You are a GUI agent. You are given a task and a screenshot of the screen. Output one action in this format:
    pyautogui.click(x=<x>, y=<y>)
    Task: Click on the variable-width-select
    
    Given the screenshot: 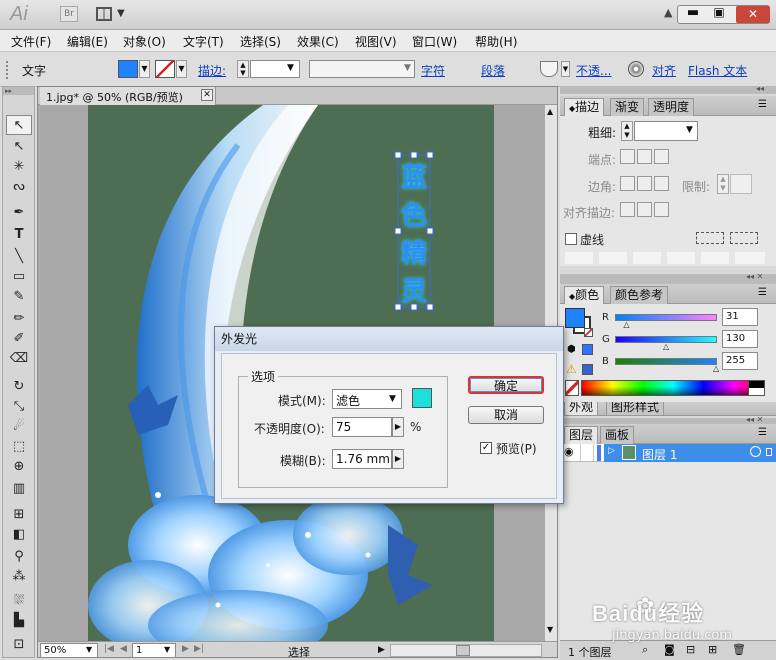 What is the action you would take?
    pyautogui.click(x=362, y=69)
    